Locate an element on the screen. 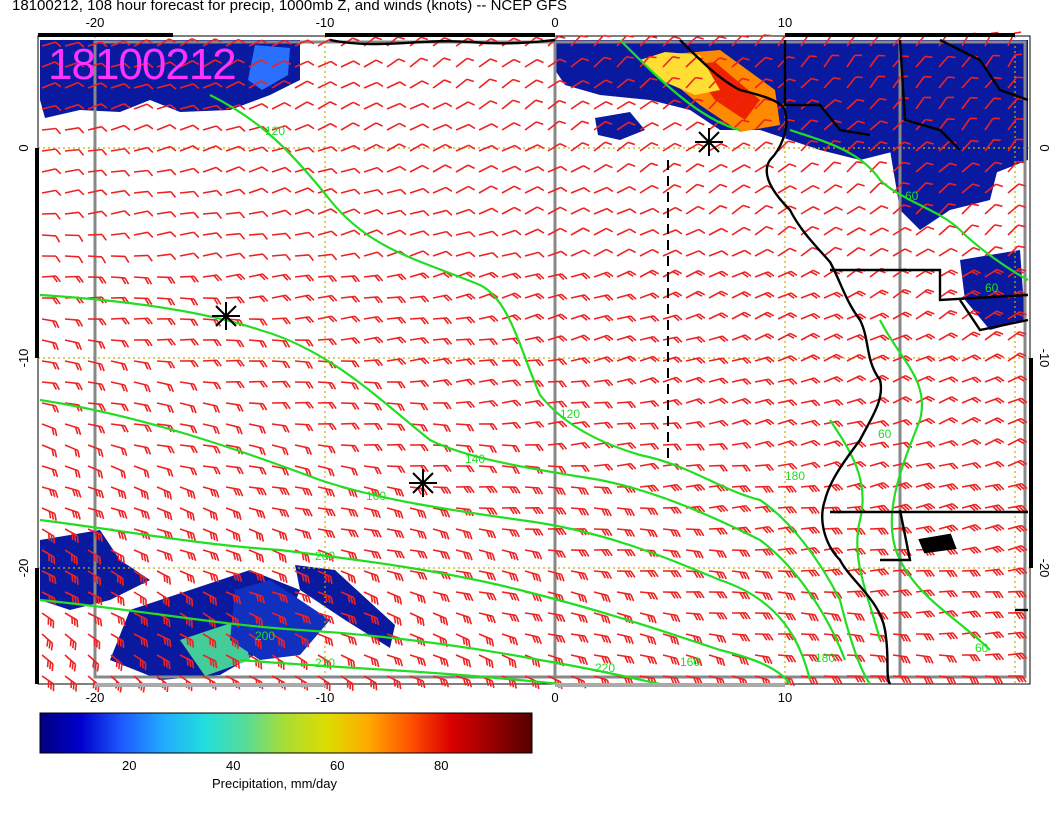 Image resolution: width=1056 pixels, height=816 pixels. left-lat-label: -10 is located at coordinates (23, 358).